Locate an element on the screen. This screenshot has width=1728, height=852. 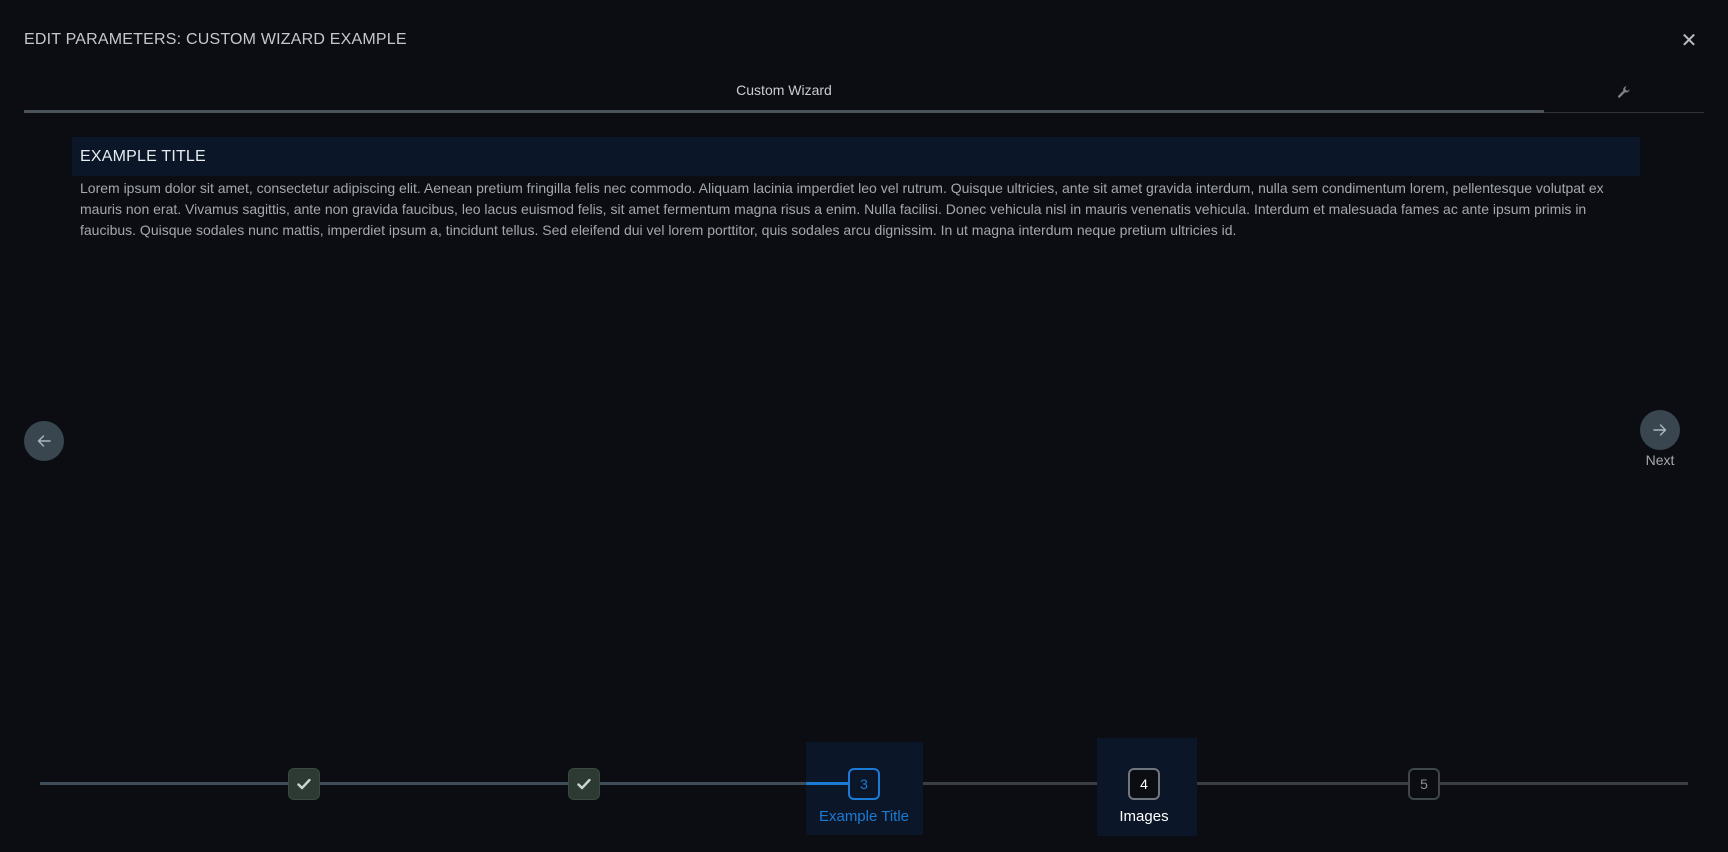
tab-bar: Custom Wizard is located at coordinates (864, 91).